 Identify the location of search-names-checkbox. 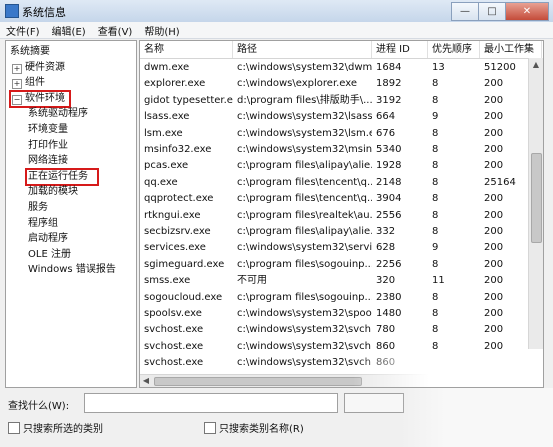
(210, 428).